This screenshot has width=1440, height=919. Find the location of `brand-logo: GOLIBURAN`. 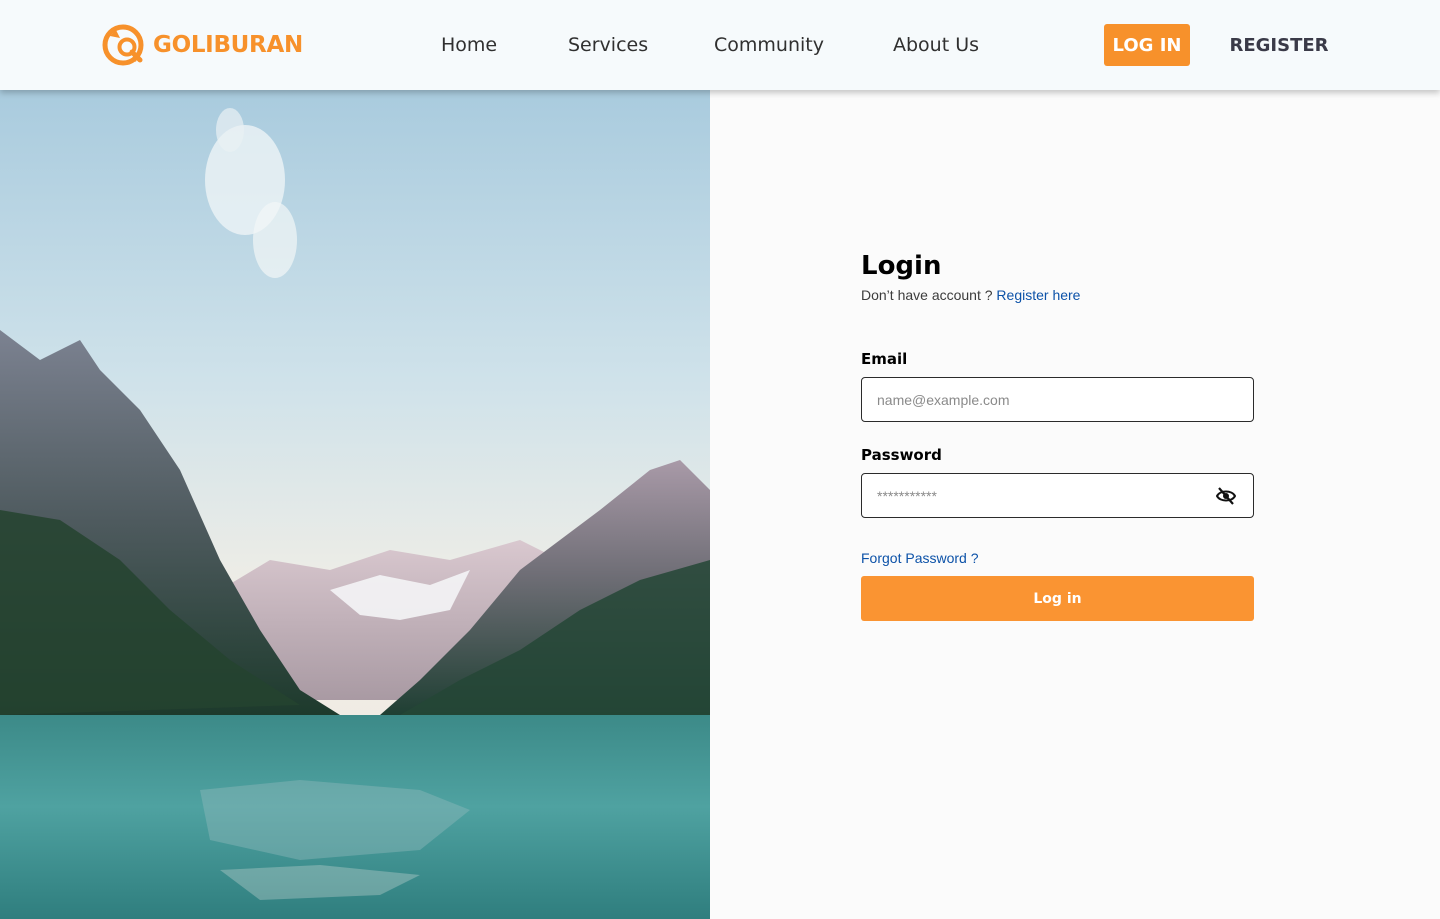

brand-logo: GOLIBURAN is located at coordinates (202, 45).